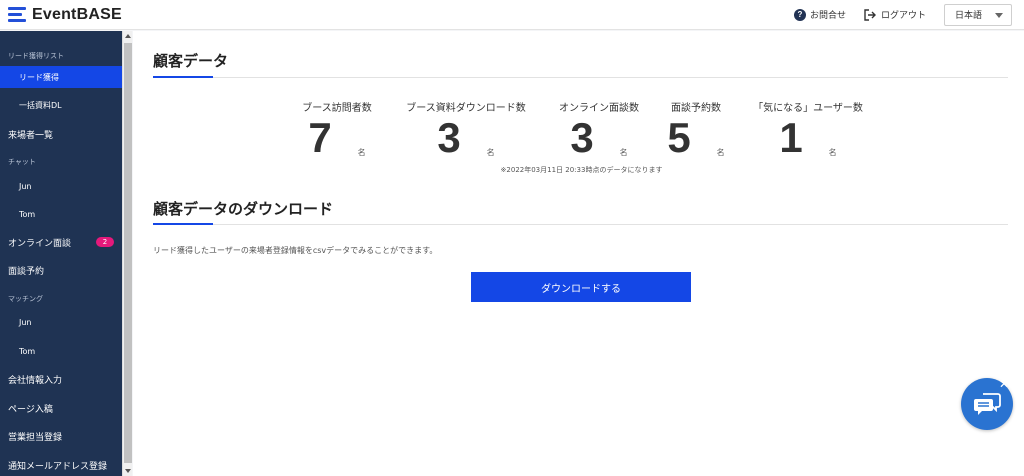 The width and height of the screenshot is (1024, 476). What do you see at coordinates (320, 137) in the screenshot?
I see `stat-value: 7` at bounding box center [320, 137].